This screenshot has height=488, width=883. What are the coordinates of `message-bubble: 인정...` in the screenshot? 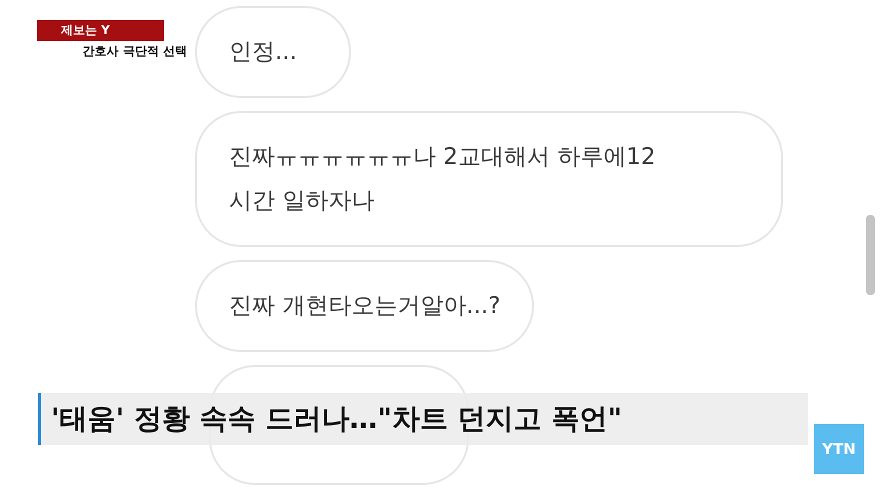 It's located at (273, 52).